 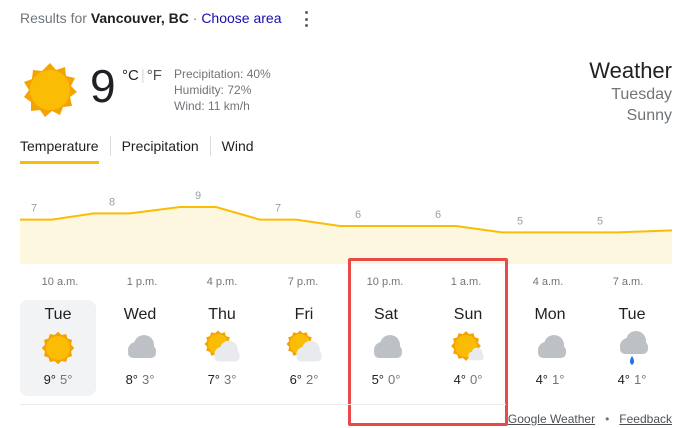 I want to click on low-temp: 2°, so click(x=312, y=379).